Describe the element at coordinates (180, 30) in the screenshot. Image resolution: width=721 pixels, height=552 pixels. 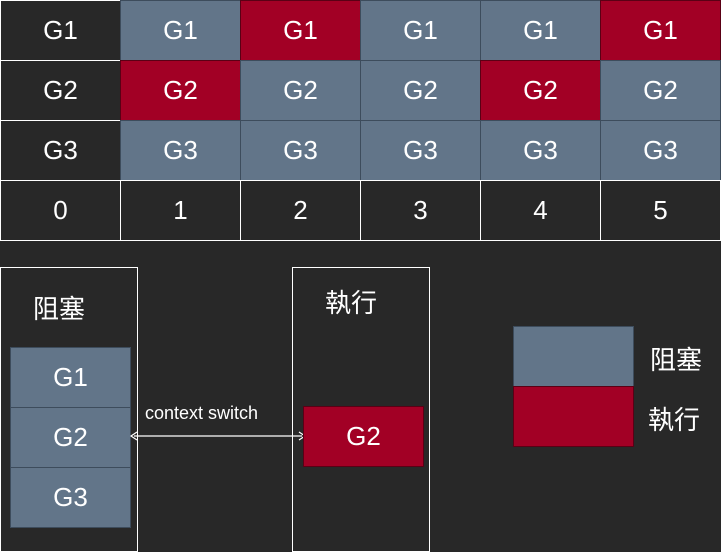
I see `timeline-cell-g1-t1: G1` at that location.